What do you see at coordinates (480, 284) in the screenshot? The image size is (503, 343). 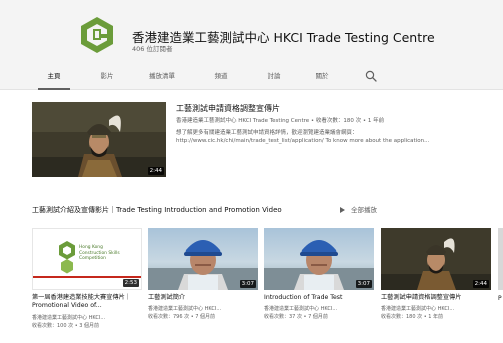 I see `video-duration: 2:44` at bounding box center [480, 284].